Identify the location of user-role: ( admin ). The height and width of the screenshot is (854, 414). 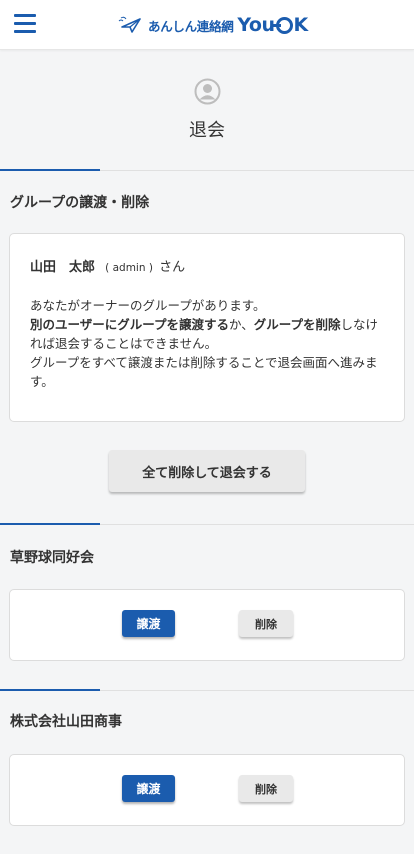
(129, 268).